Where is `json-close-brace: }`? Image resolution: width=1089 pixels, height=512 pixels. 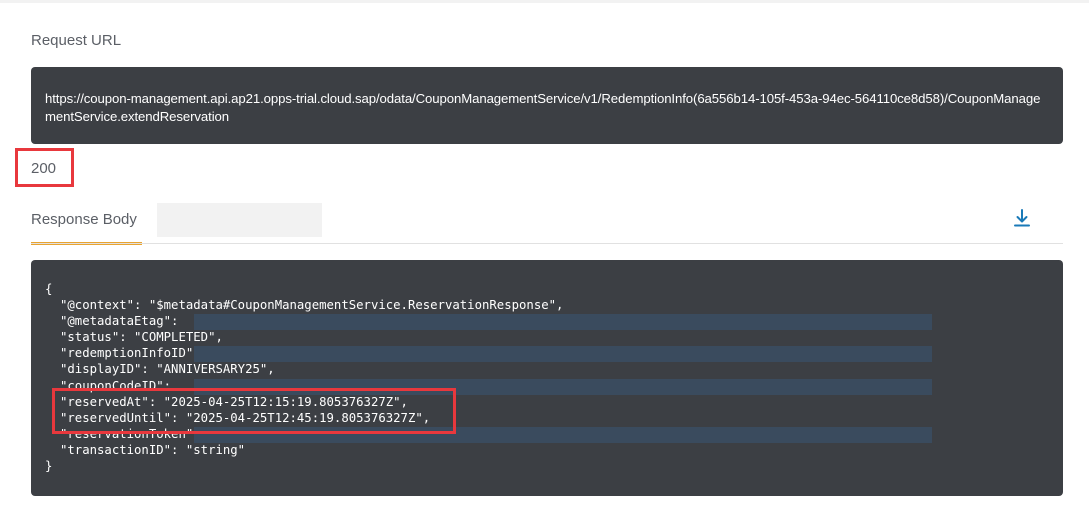 json-close-brace: } is located at coordinates (49, 466).